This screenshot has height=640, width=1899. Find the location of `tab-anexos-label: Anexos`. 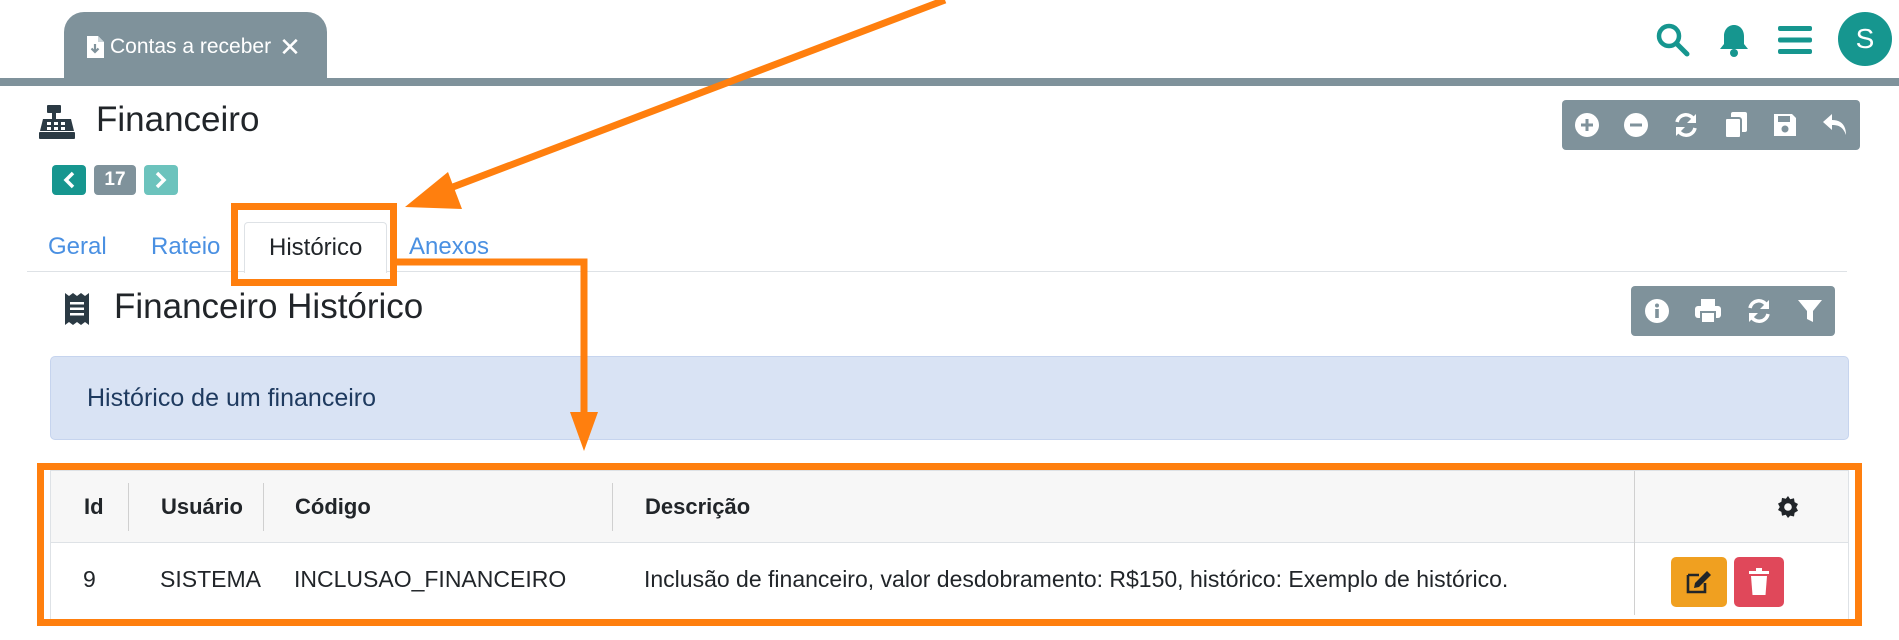

tab-anexos-label: Anexos is located at coordinates (449, 246).